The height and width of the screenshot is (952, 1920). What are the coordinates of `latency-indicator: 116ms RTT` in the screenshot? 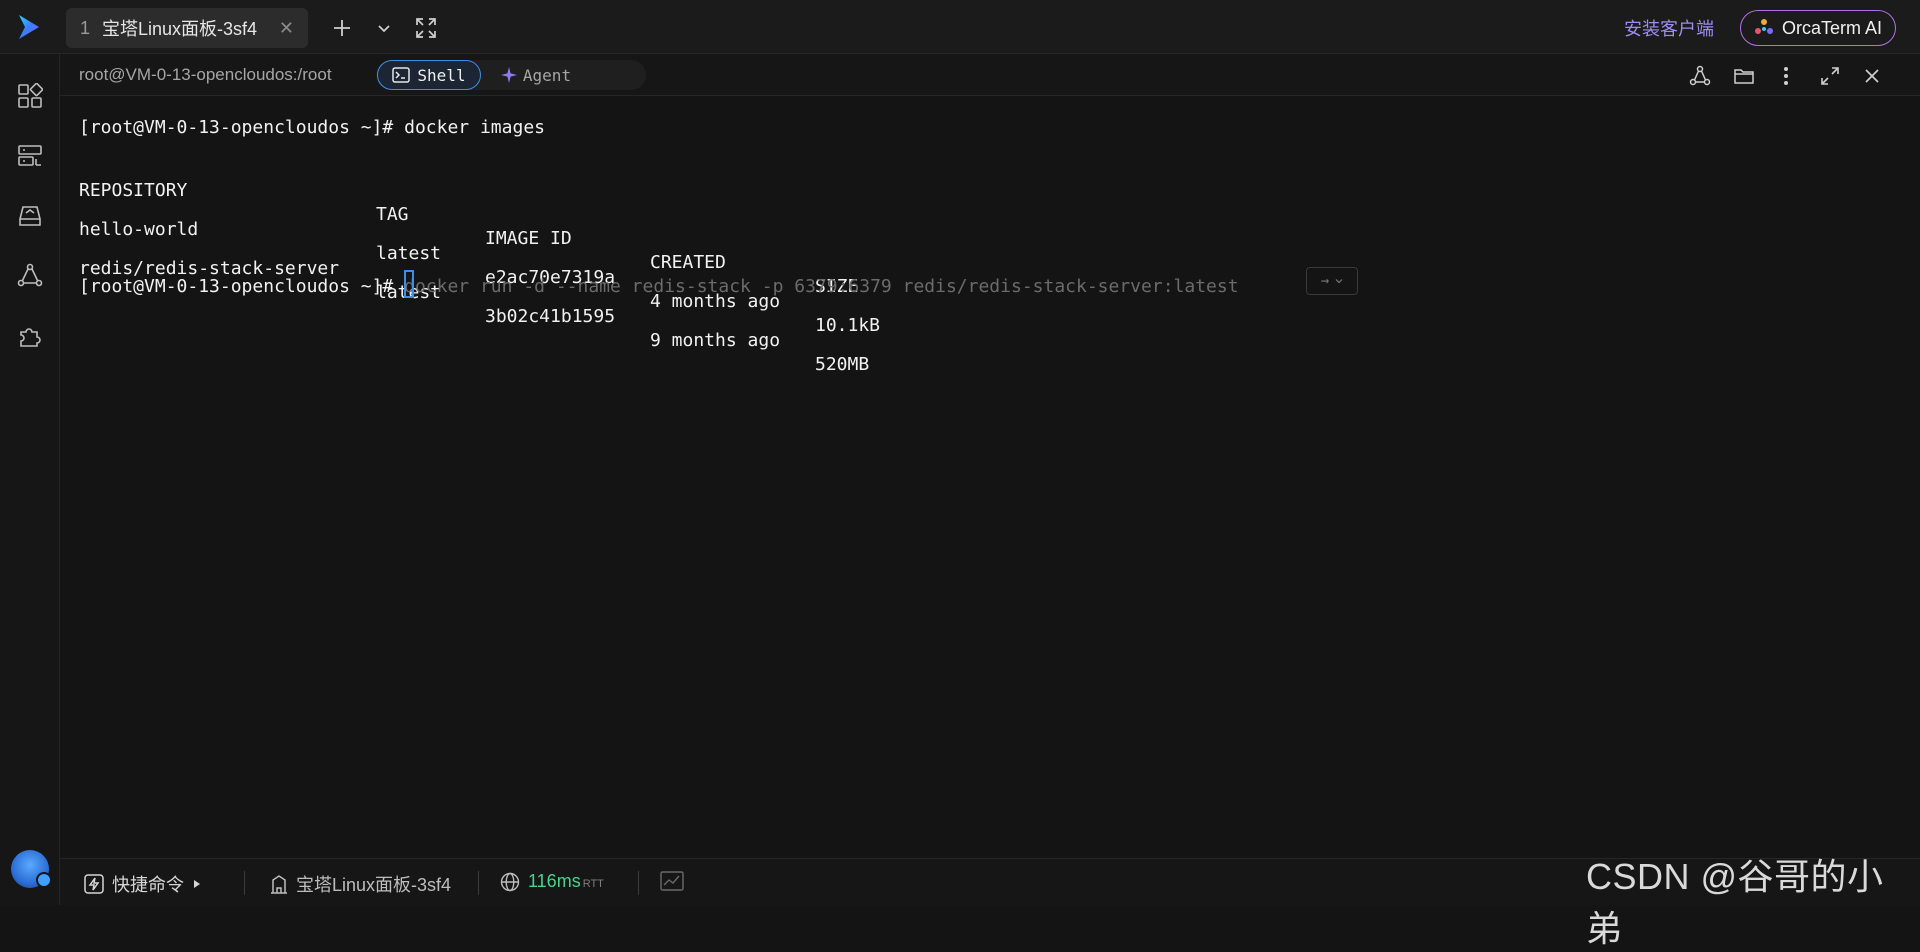 It's located at (552, 881).